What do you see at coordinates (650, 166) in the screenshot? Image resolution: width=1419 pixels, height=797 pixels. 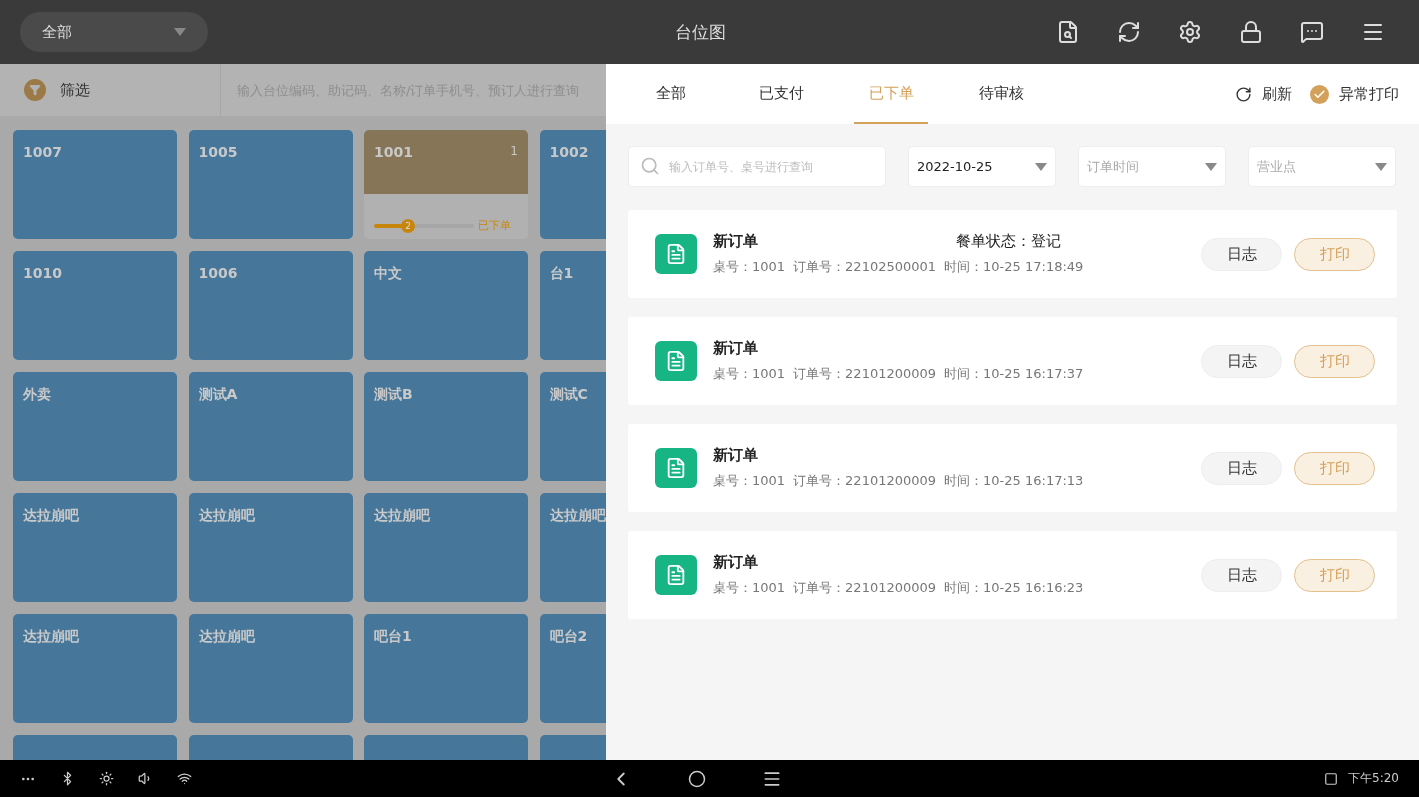 I see `search-icon` at bounding box center [650, 166].